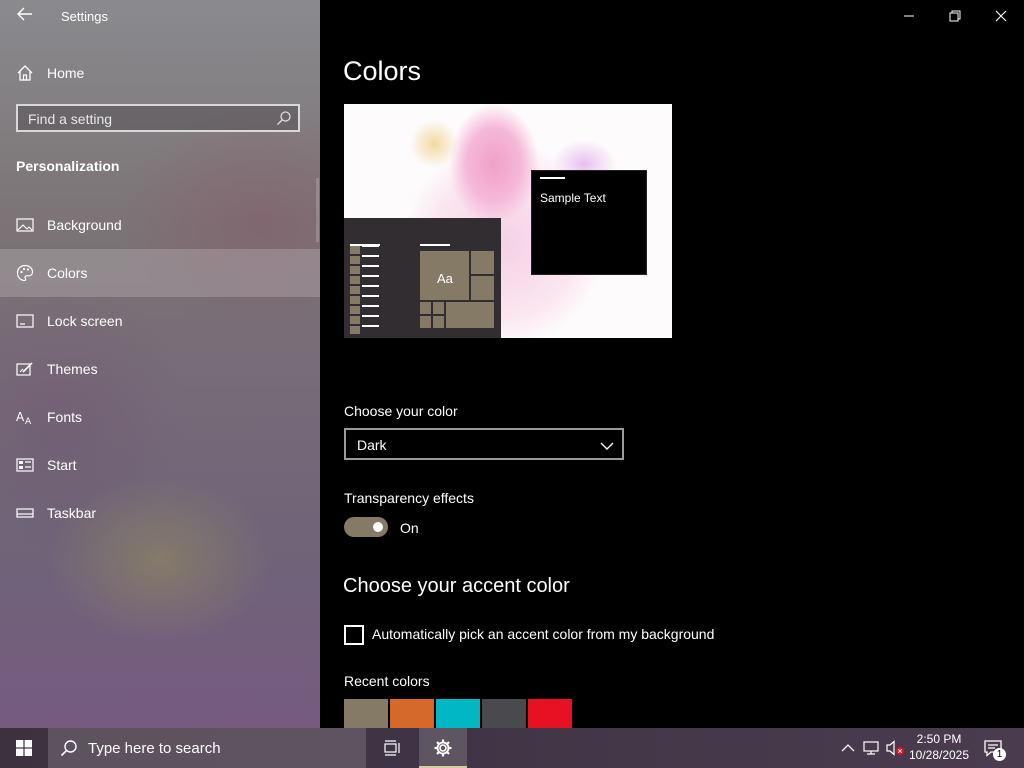 This screenshot has width=1024, height=768. I want to click on preview-sample-text: Sample Text, so click(573, 198).